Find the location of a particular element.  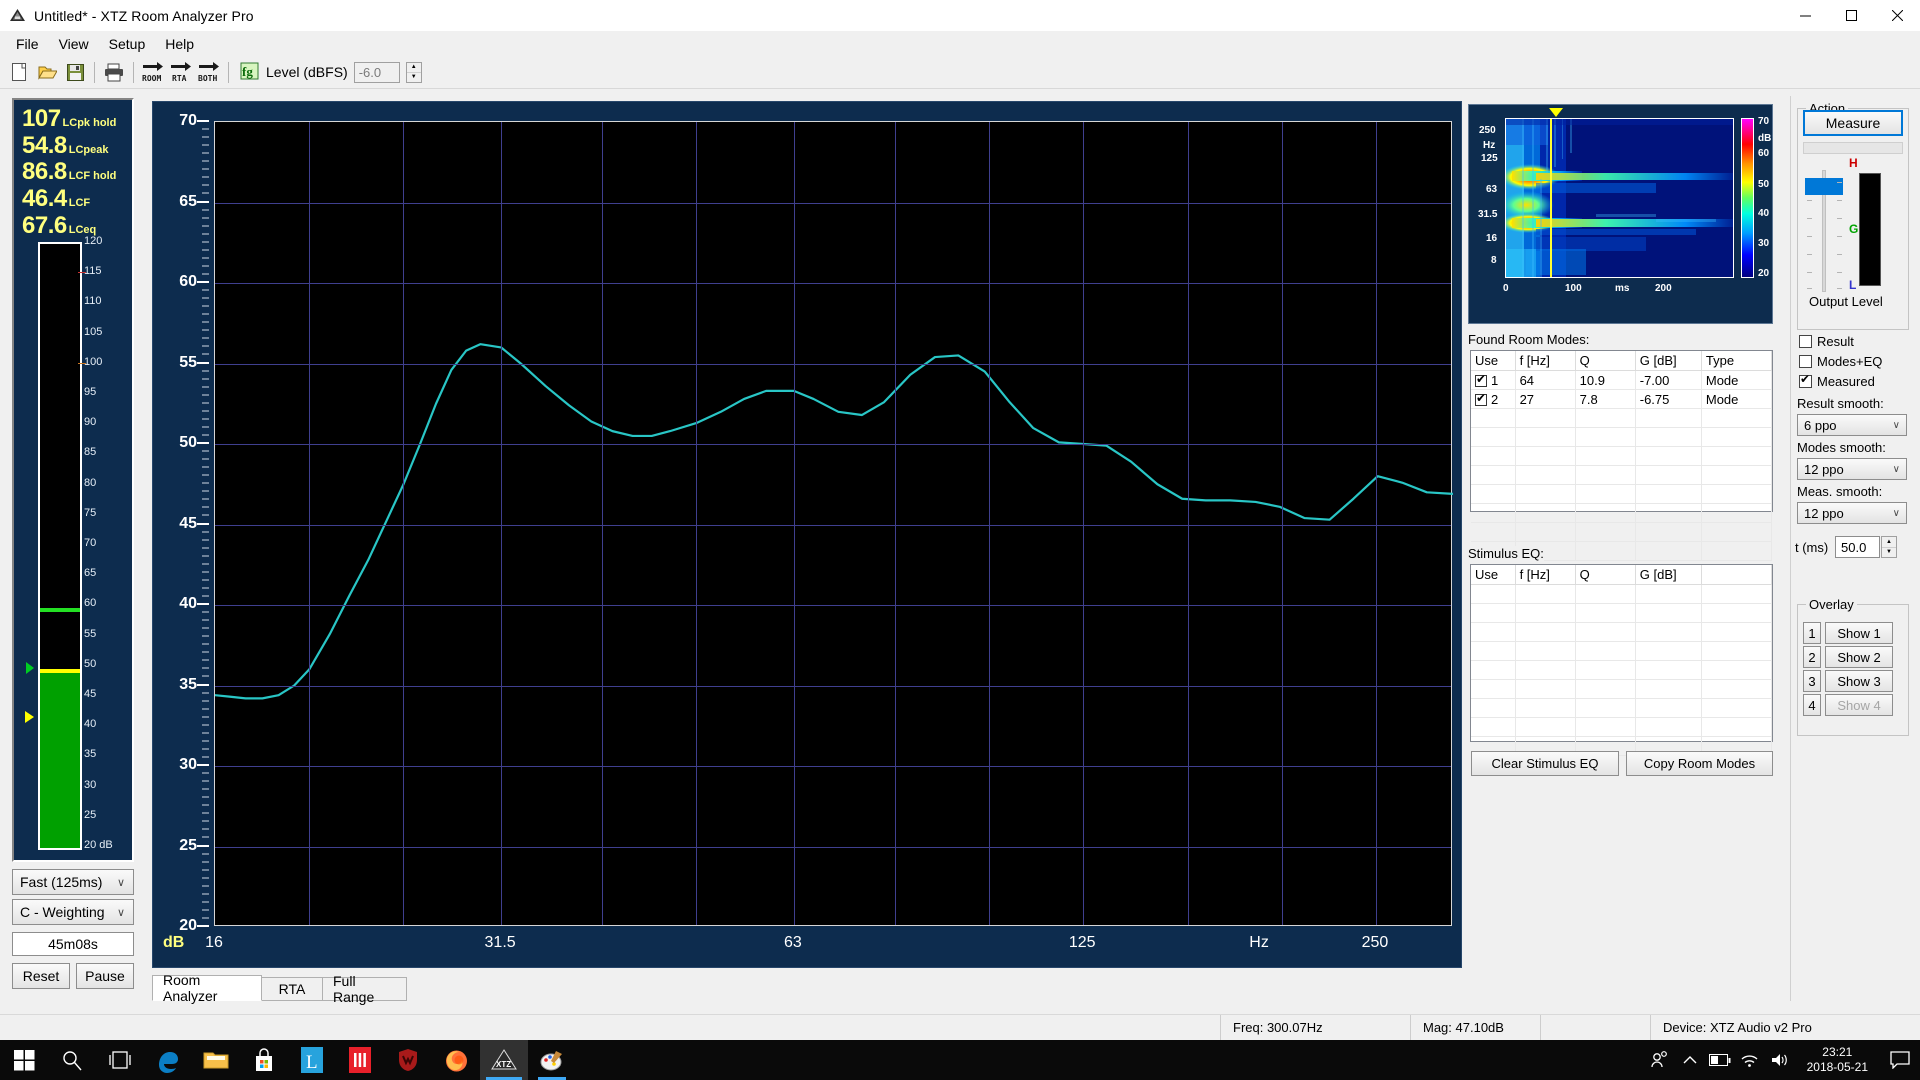

checkbox-modes-eq-box is located at coordinates (1805, 361).